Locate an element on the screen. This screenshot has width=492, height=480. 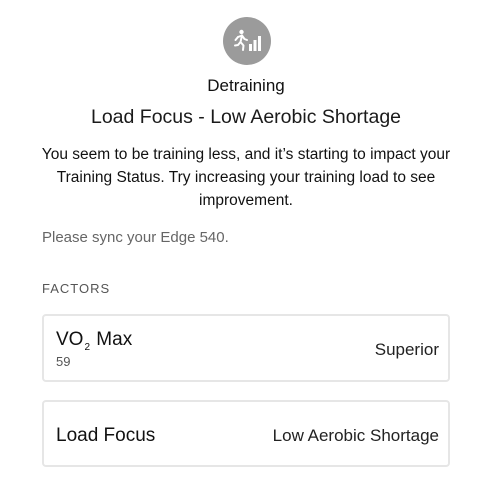
training-status-icon is located at coordinates (247, 41).